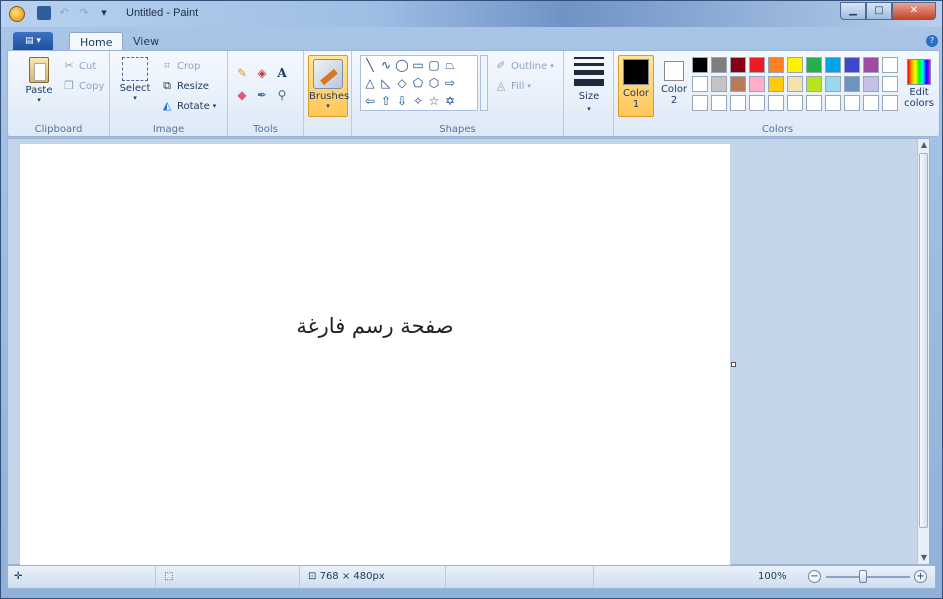  Describe the element at coordinates (418, 83) in the screenshot. I see `pentagon-shape-icon: ⬠` at that location.